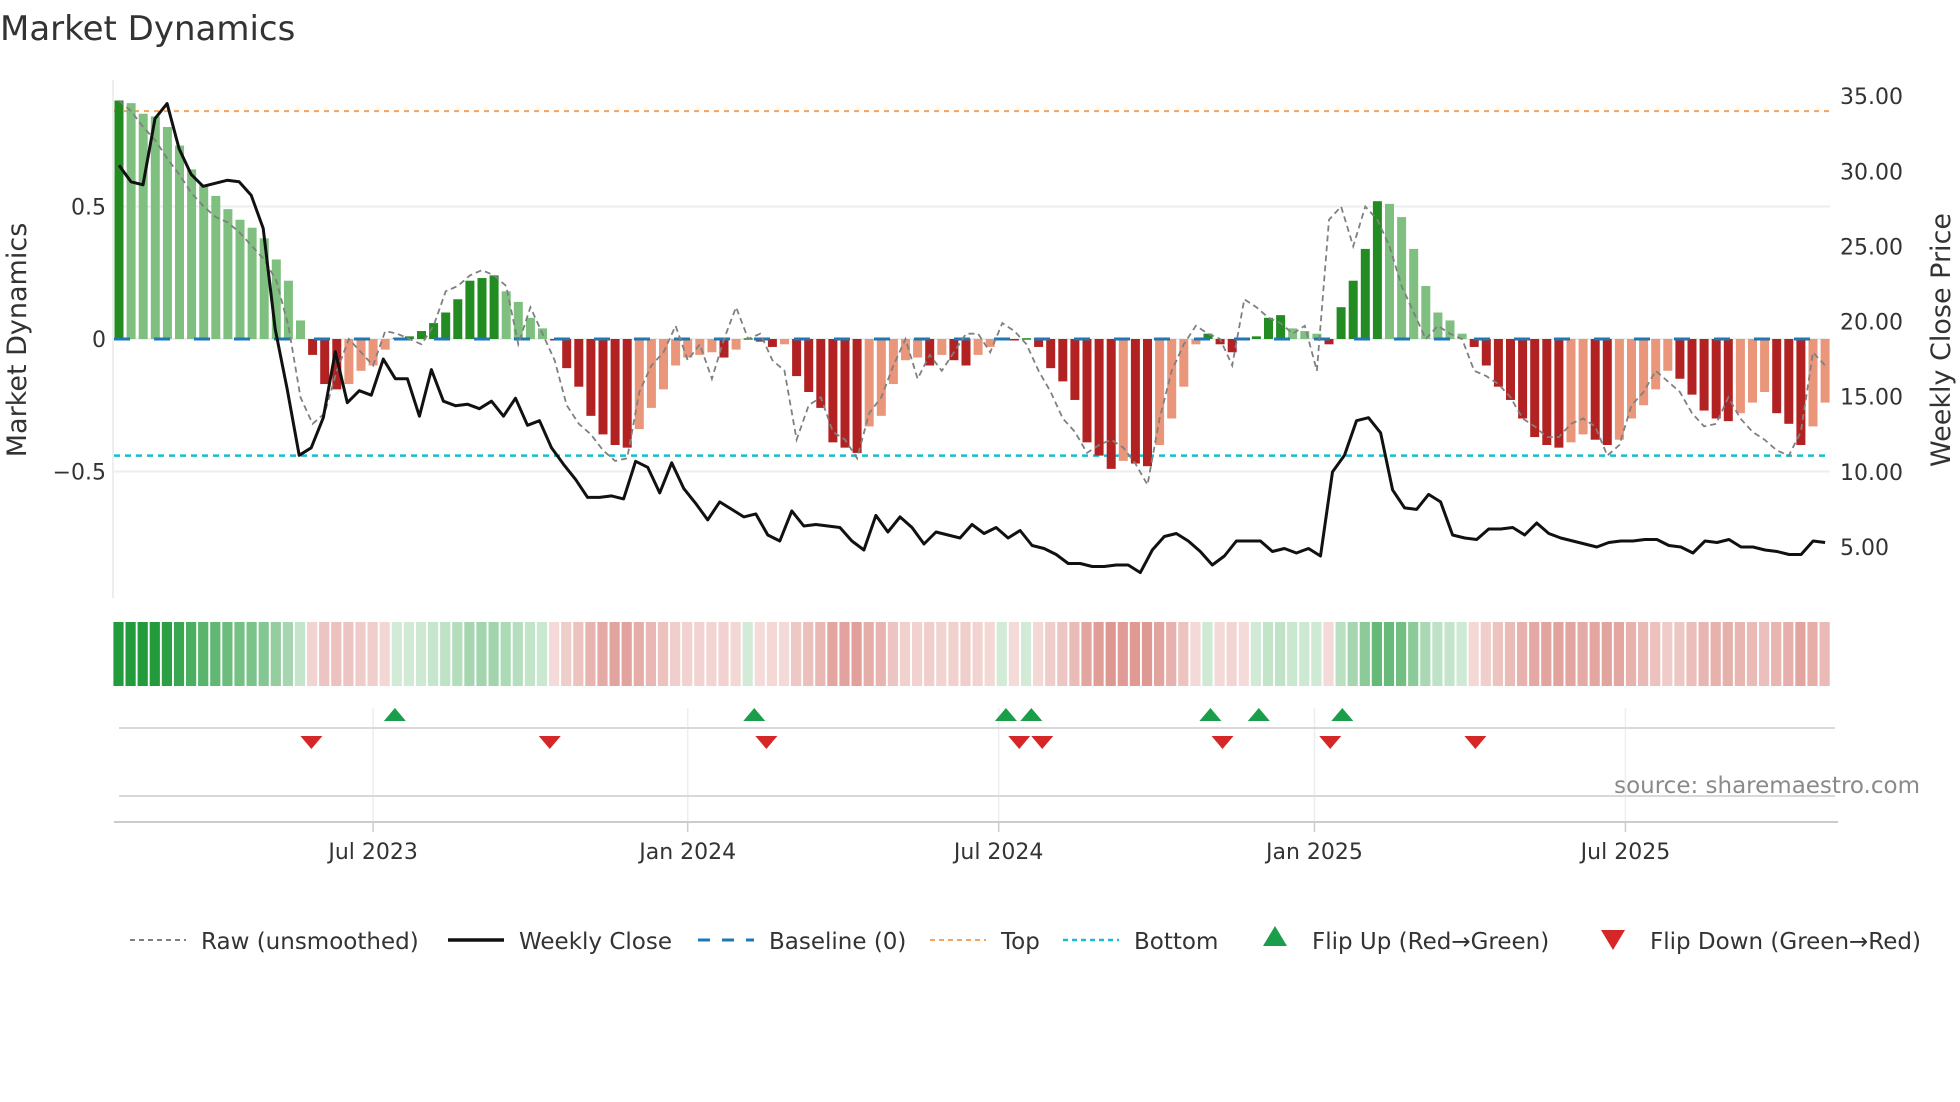  I want to click on x-tick-label: Jan 2025, so click(1313, 852).